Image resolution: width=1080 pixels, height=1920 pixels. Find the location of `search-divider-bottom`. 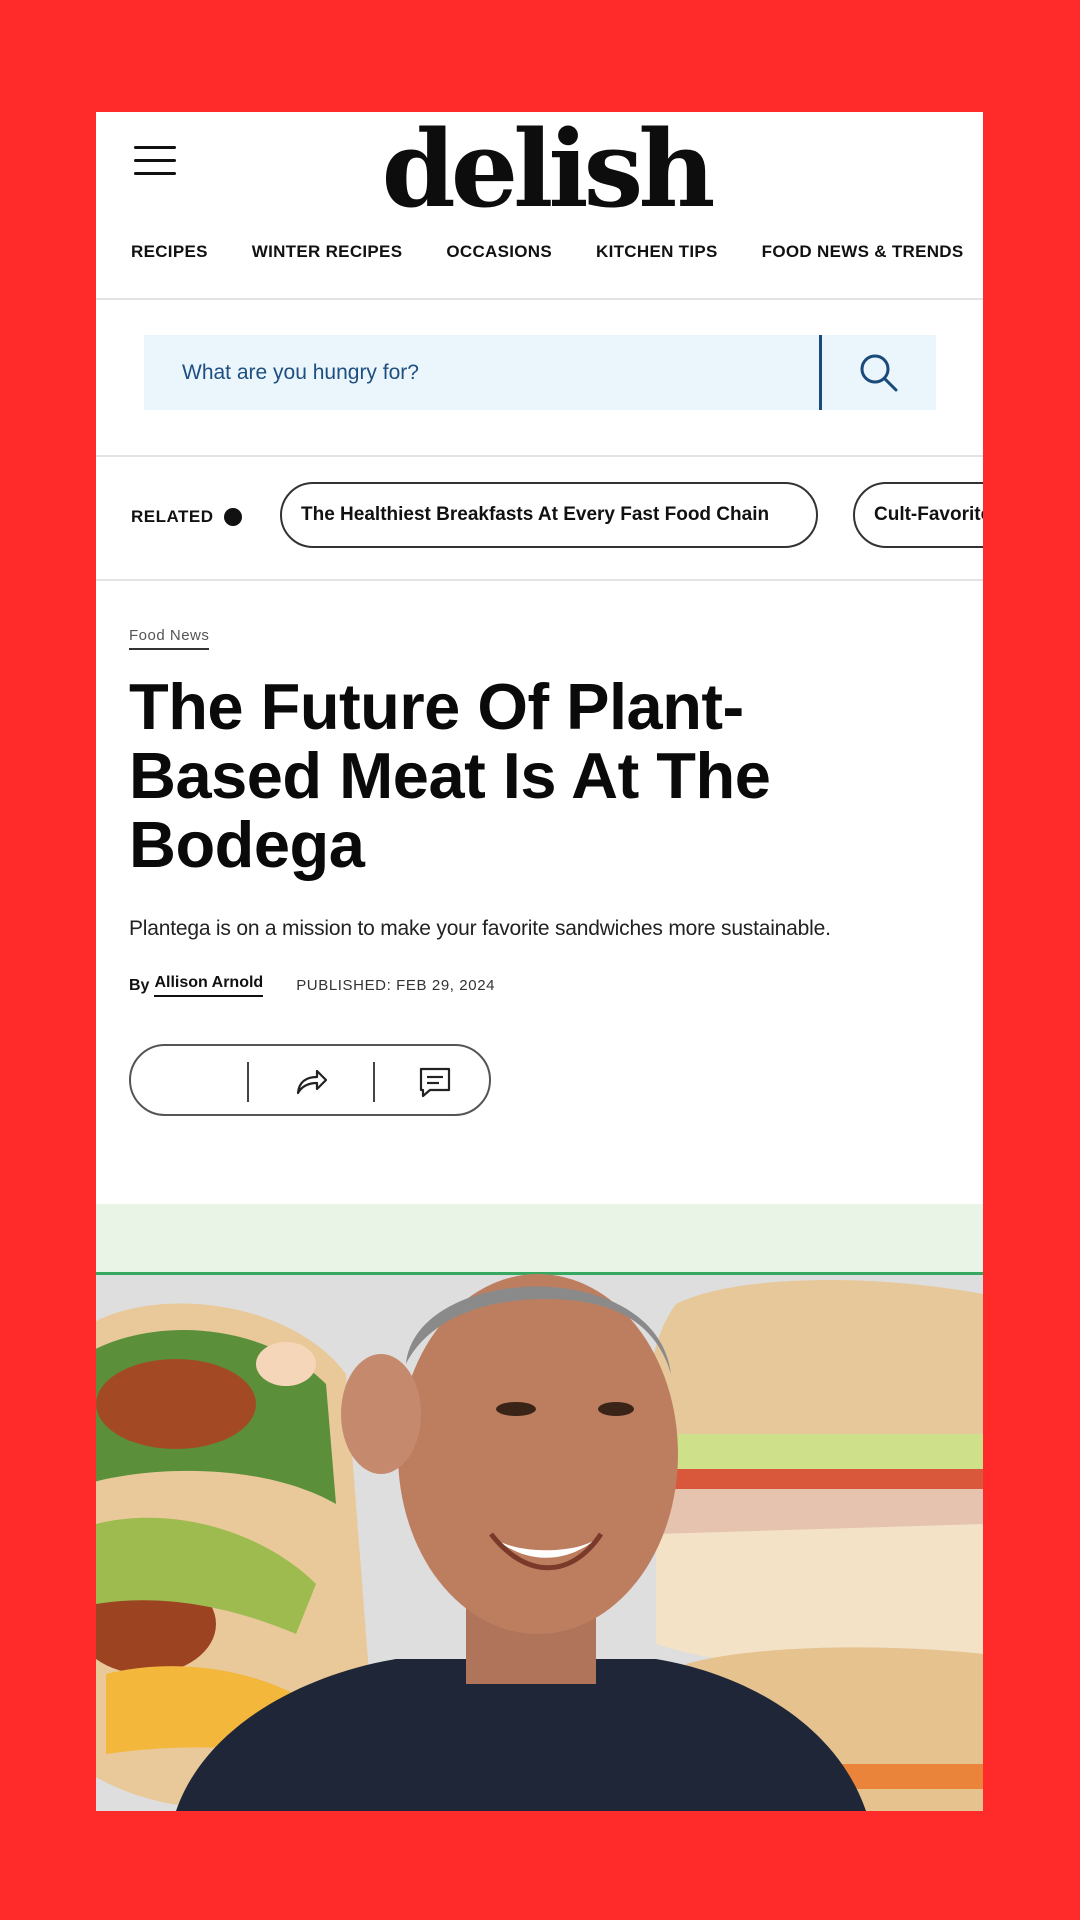

search-divider-bottom is located at coordinates (539, 456).